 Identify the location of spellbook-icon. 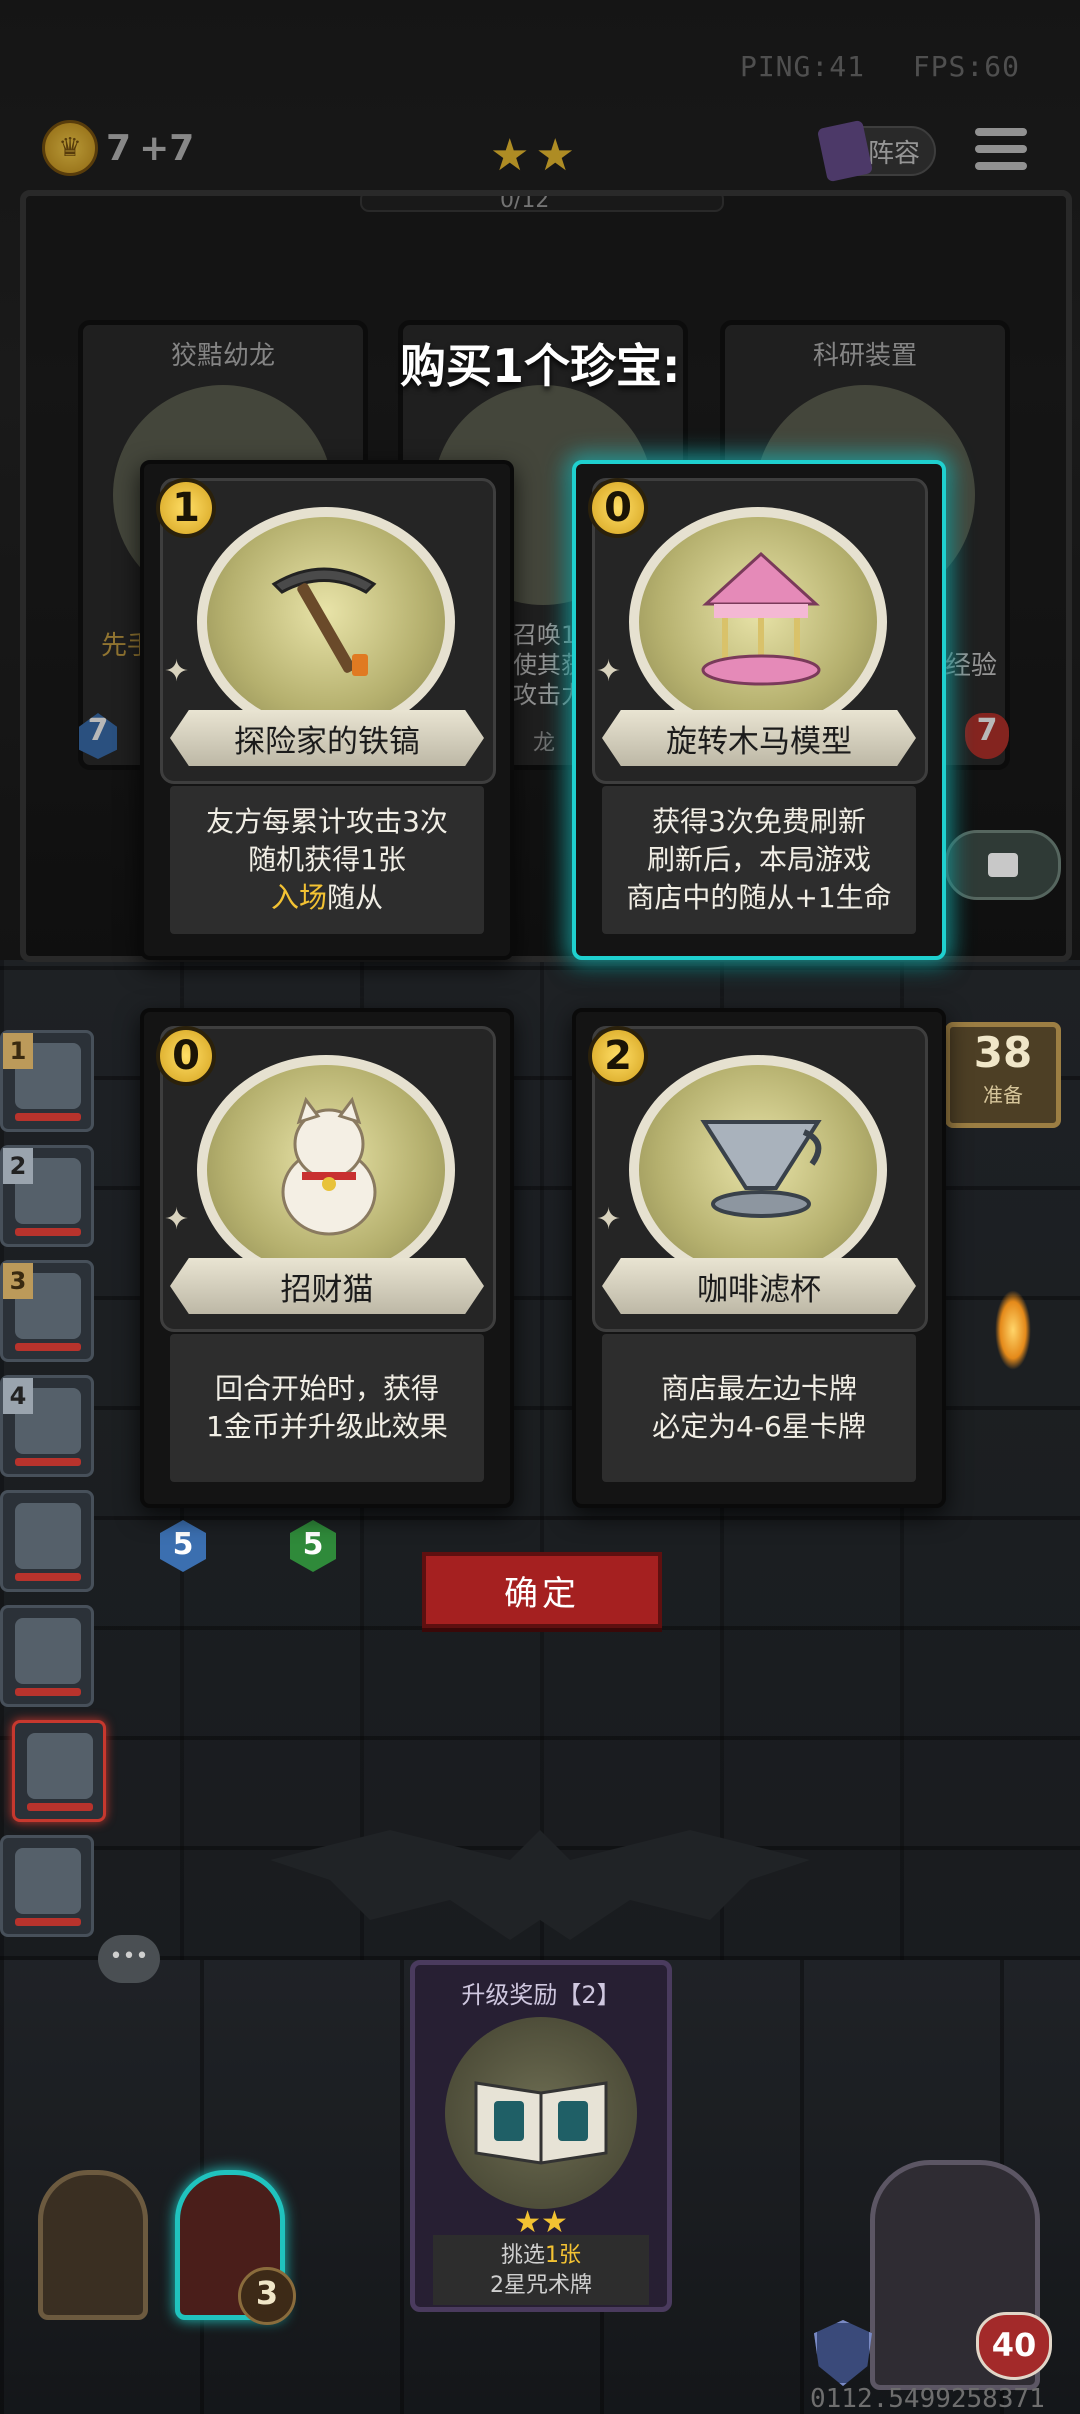
(541, 2113).